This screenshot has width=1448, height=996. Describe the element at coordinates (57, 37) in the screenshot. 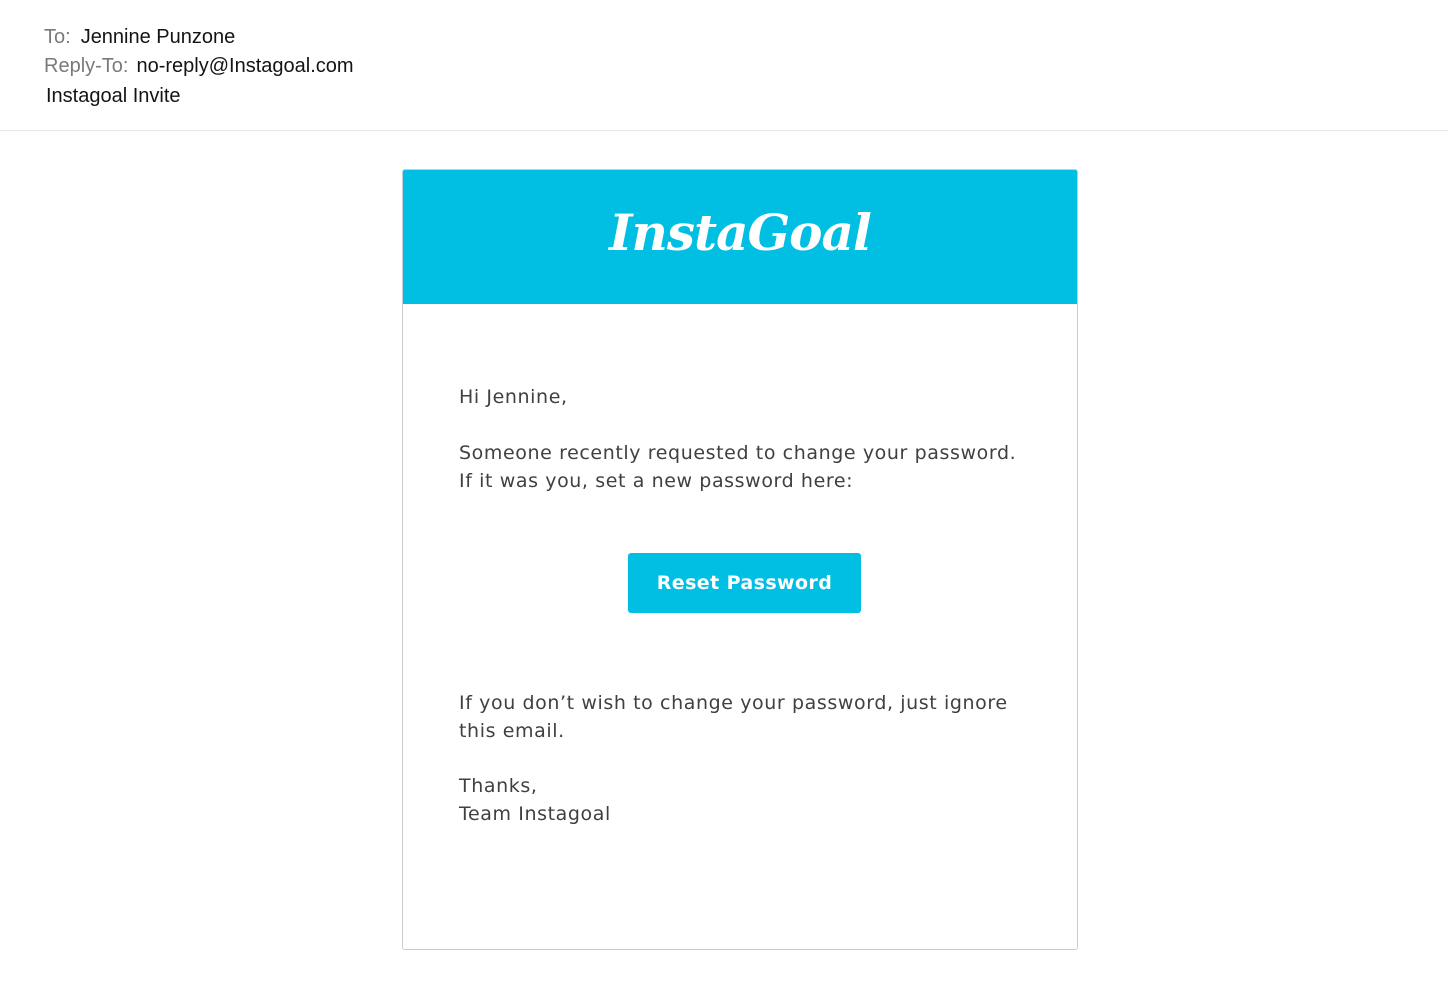

I see `to-label: To:` at that location.